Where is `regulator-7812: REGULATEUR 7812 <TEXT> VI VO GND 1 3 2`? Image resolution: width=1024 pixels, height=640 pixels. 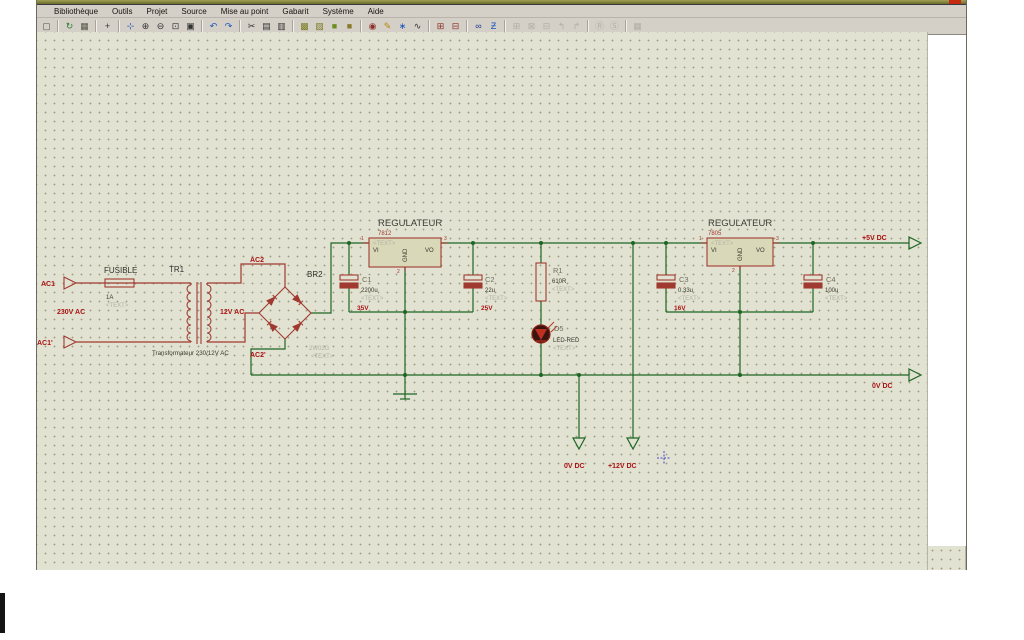 regulator-7812: REGULATEUR 7812 <TEXT> VI VO GND 1 3 2 is located at coordinates (404, 246).